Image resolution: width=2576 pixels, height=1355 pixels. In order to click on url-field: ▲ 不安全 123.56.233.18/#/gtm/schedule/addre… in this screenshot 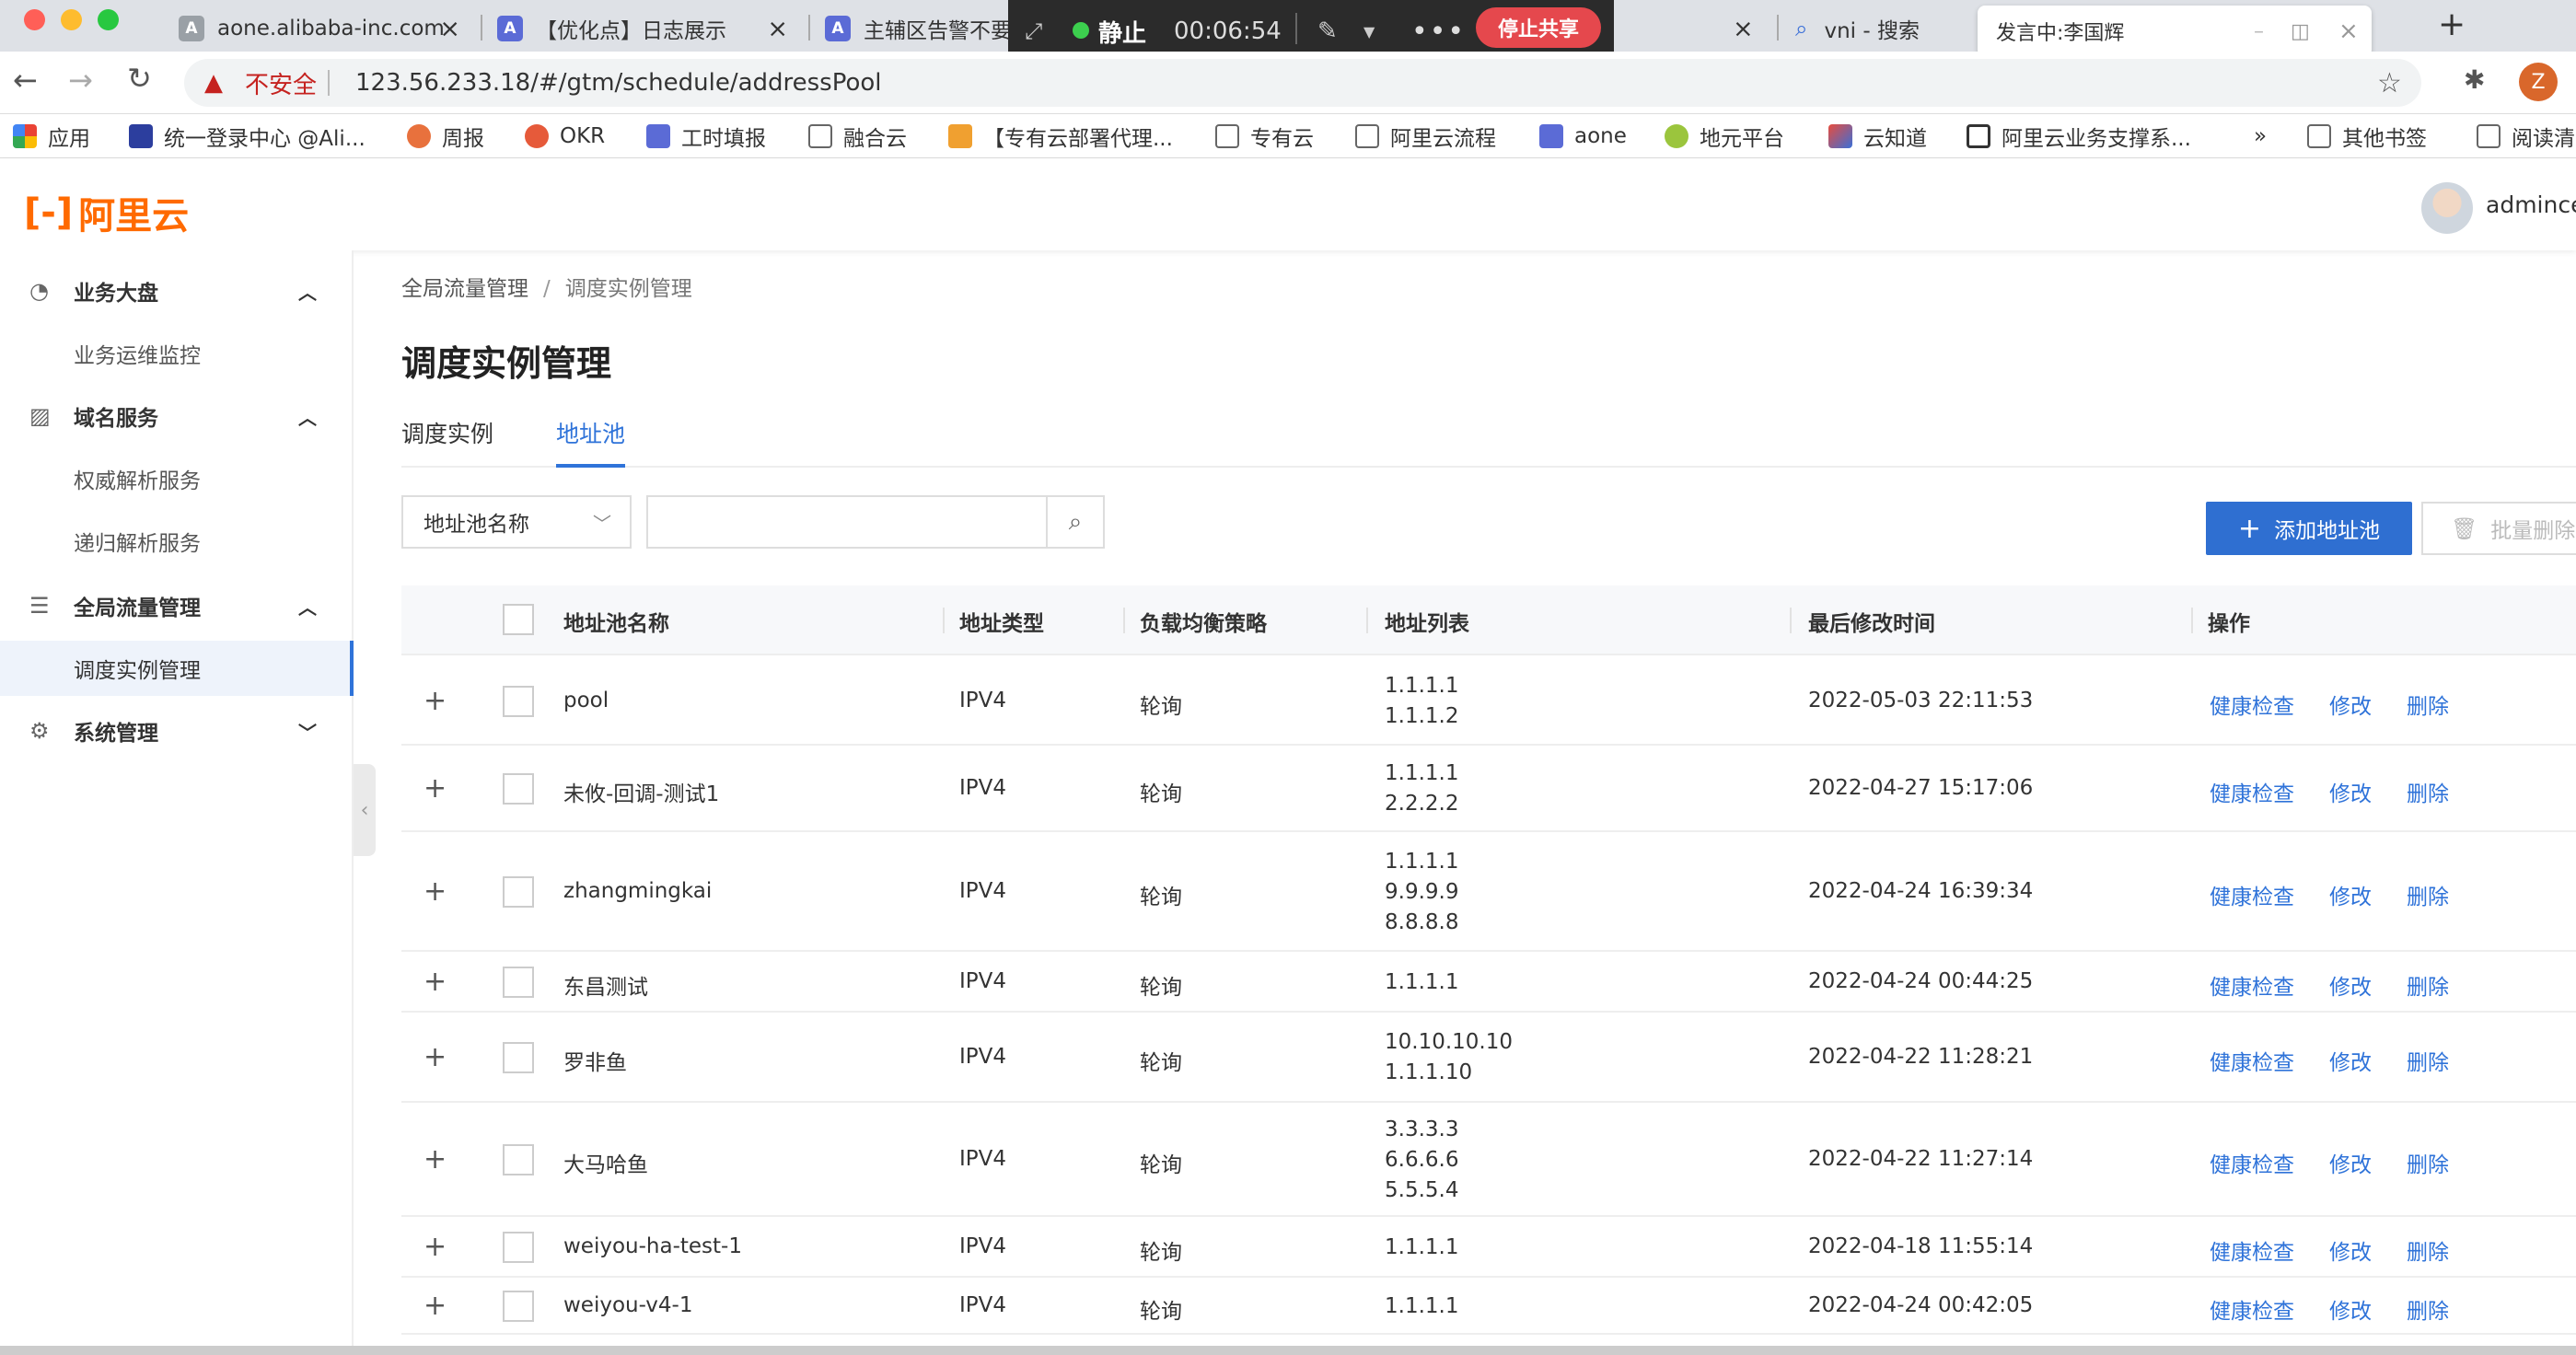, I will do `click(1302, 83)`.